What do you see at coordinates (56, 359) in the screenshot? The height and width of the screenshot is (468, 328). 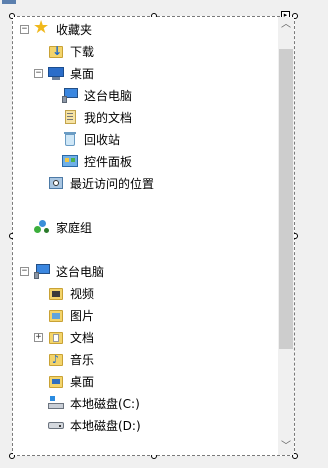 I see `music-folder-icon` at bounding box center [56, 359].